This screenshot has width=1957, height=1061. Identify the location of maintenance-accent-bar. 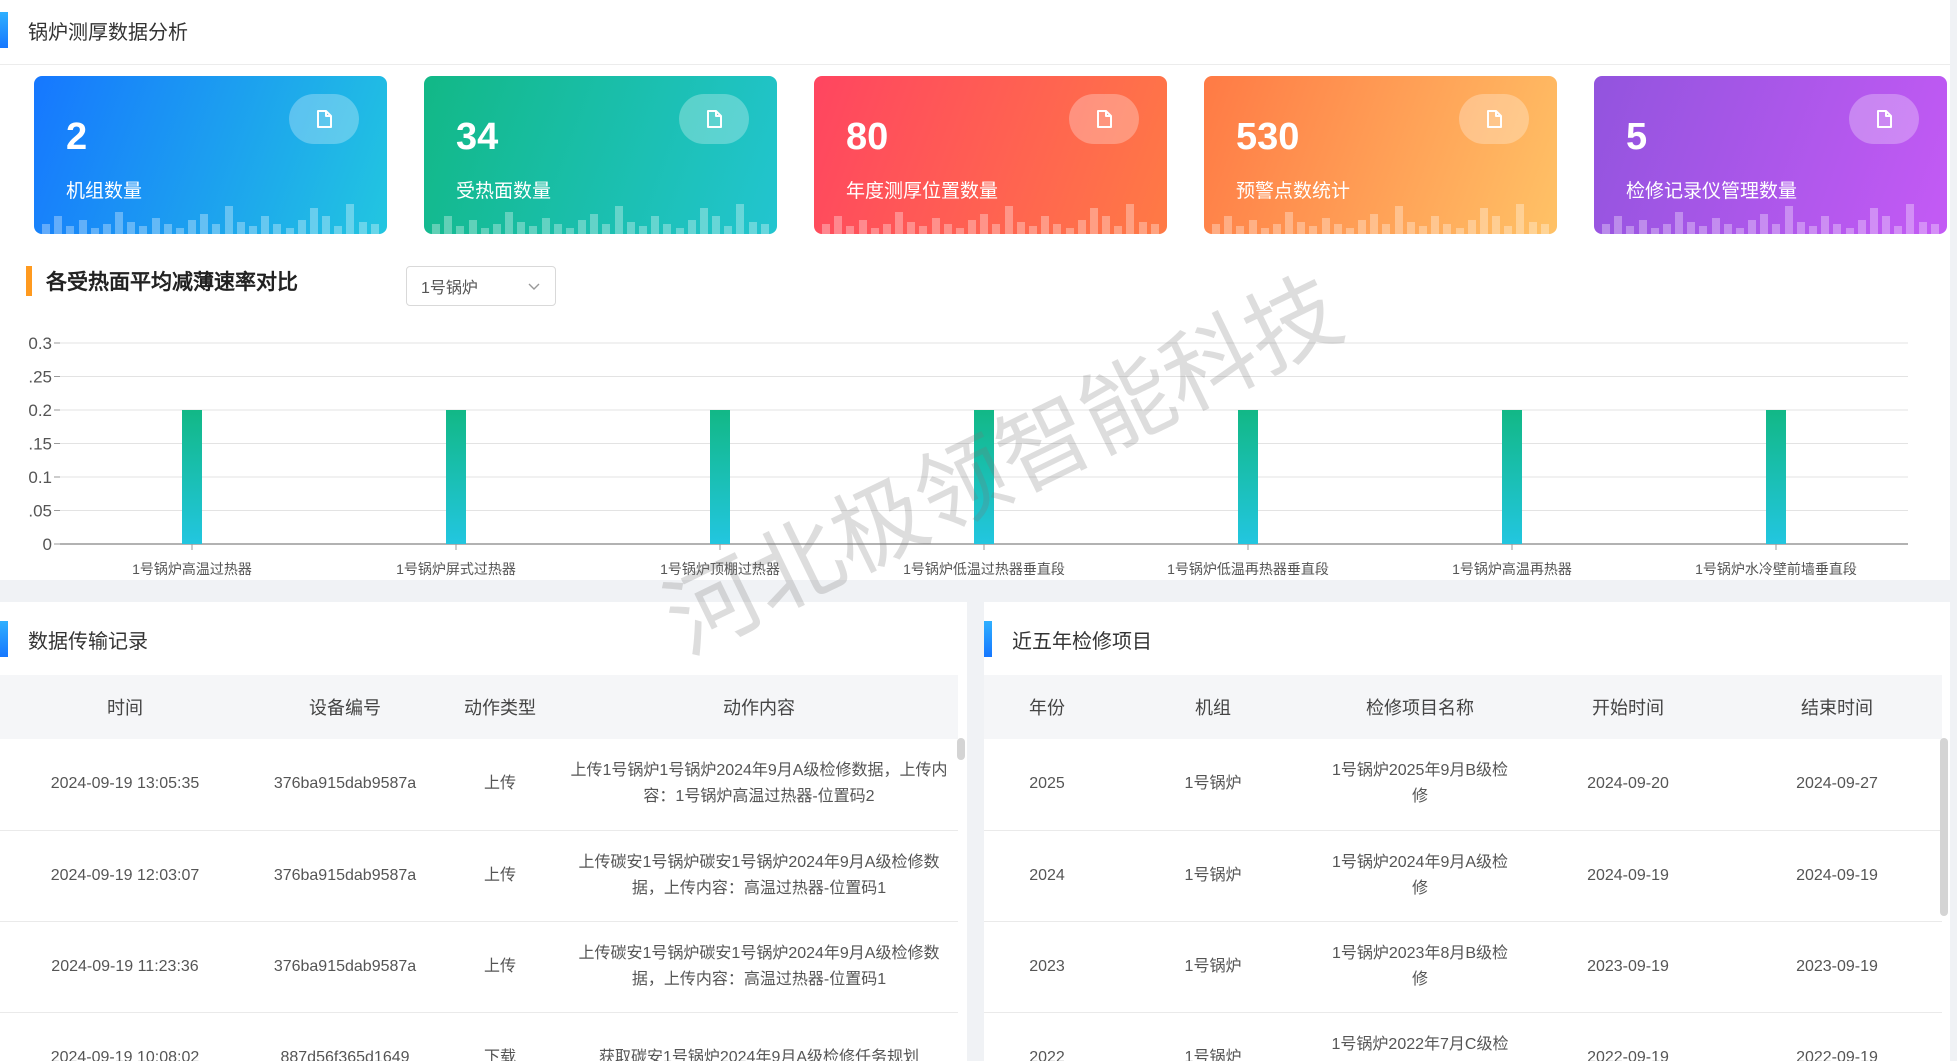
(988, 639).